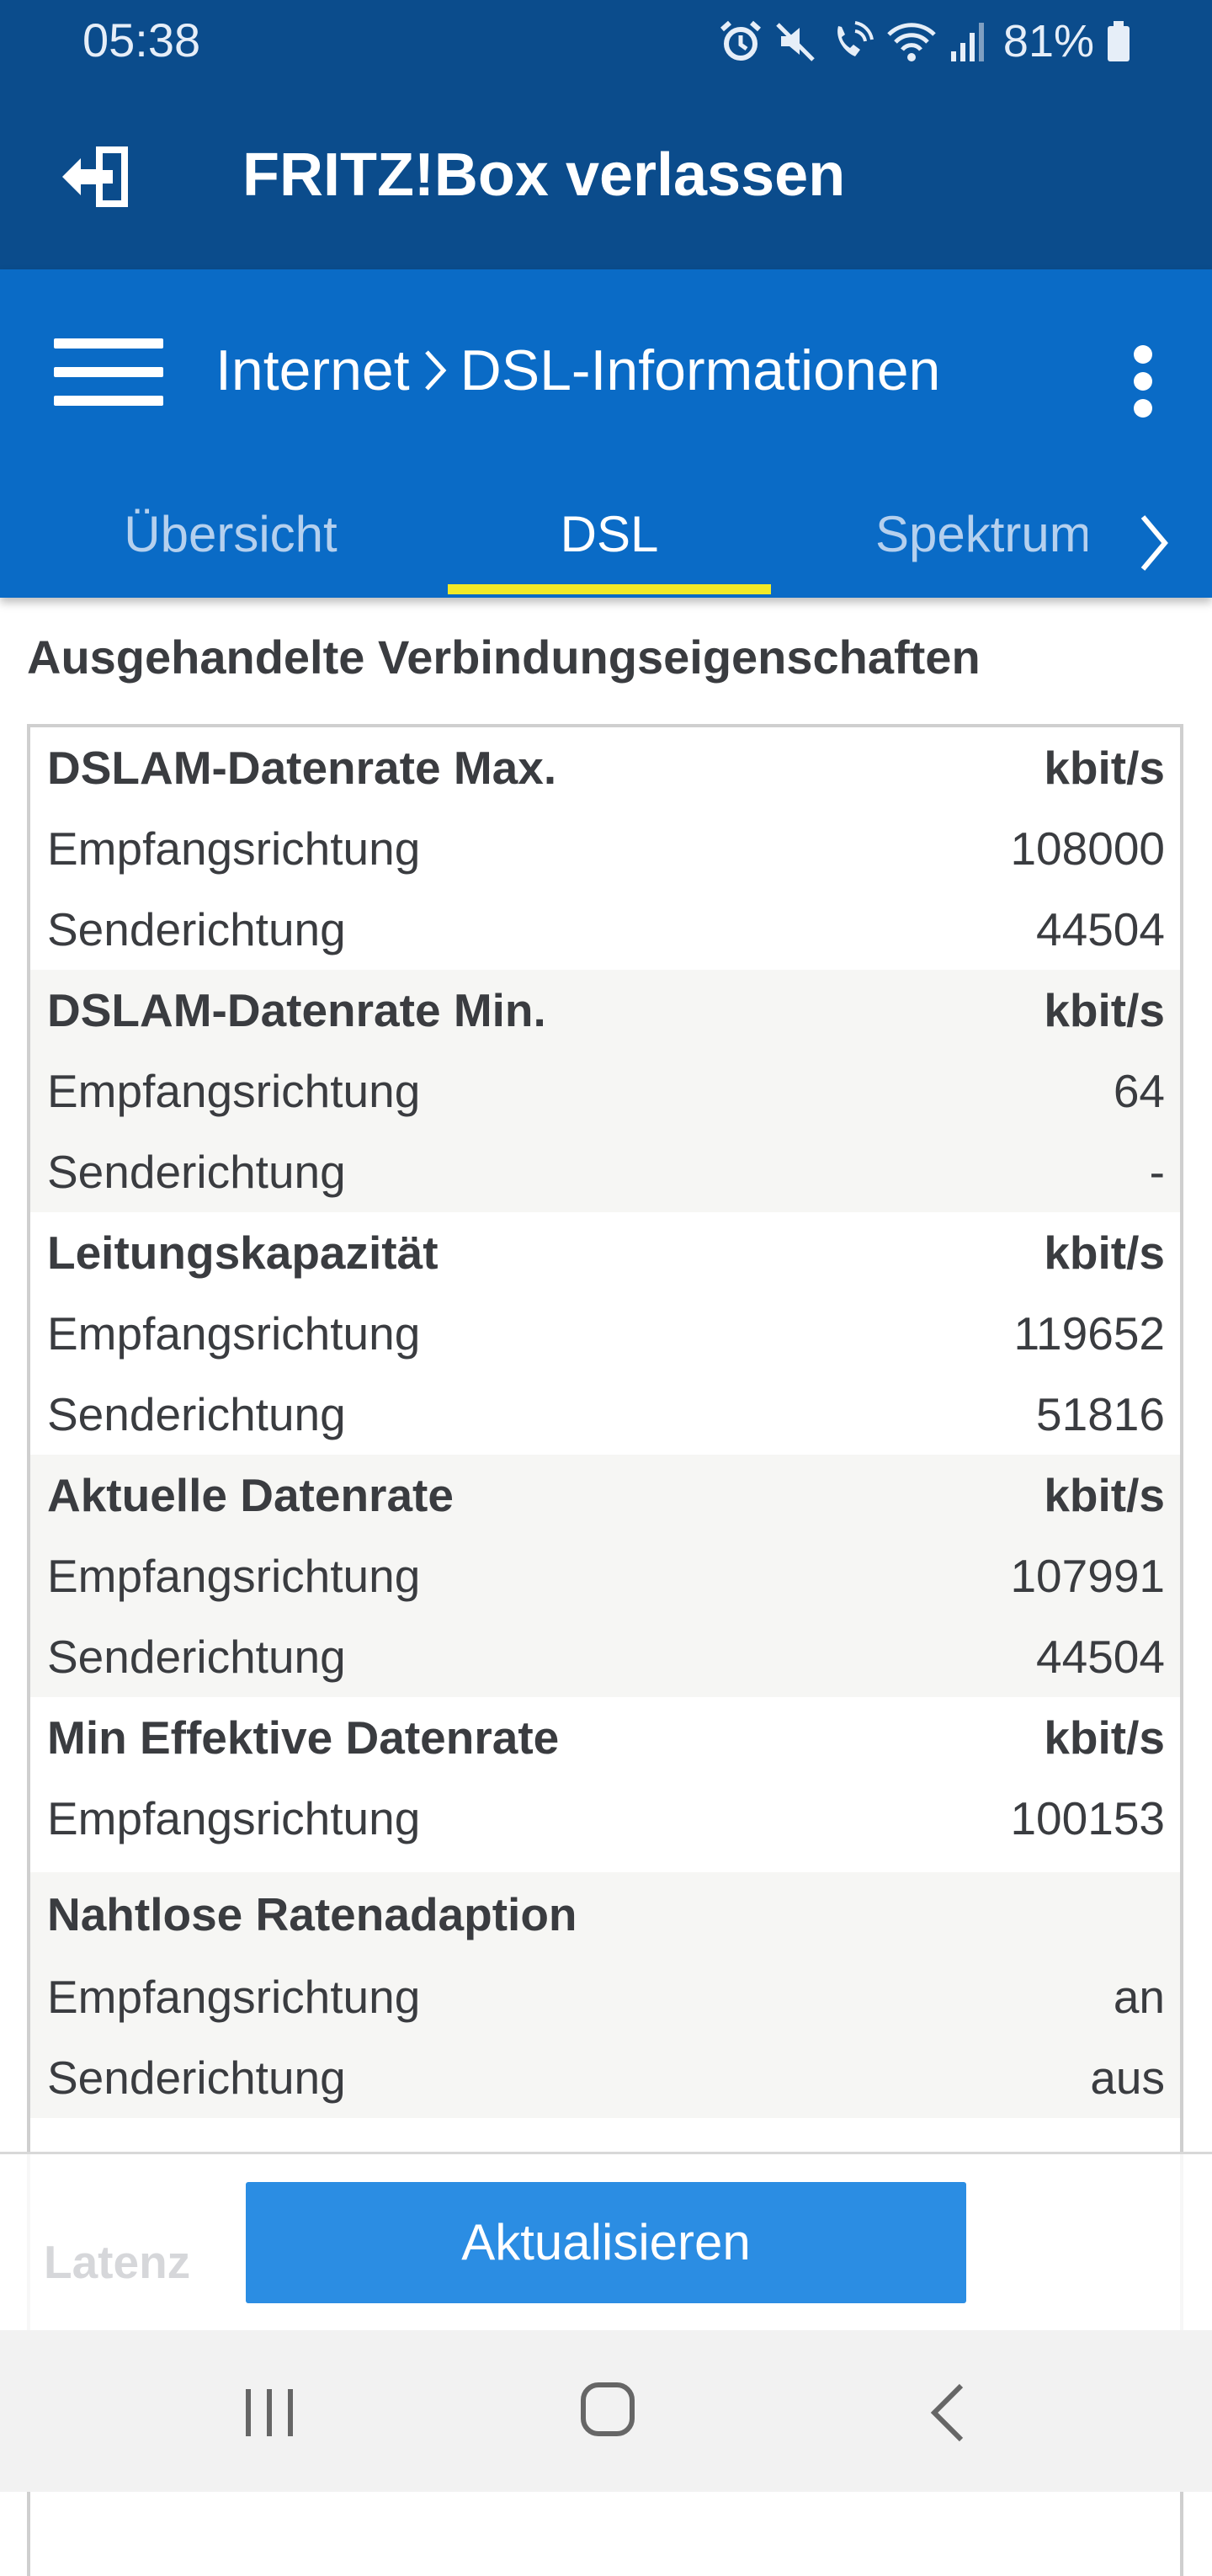 The height and width of the screenshot is (2576, 1212). What do you see at coordinates (231, 534) in the screenshot?
I see `tab-label: Übersicht` at bounding box center [231, 534].